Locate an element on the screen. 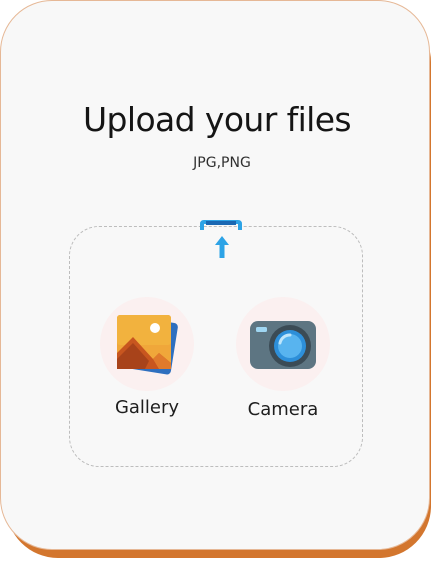 Image resolution: width=434 pixels, height=561 pixels. gallery-option: Gallery is located at coordinates (147, 362).